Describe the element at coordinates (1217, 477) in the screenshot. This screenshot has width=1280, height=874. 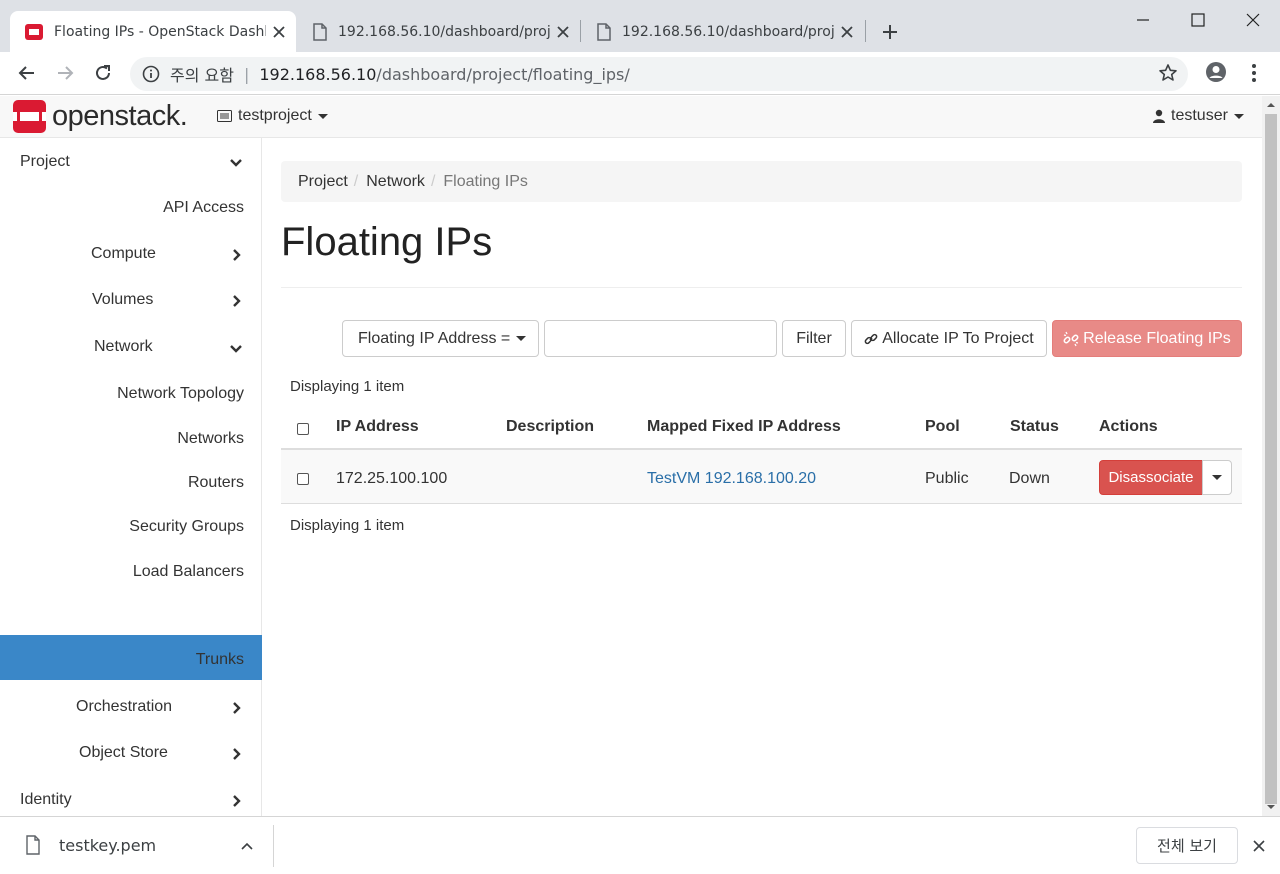
I see `row-actions-dropdown` at that location.